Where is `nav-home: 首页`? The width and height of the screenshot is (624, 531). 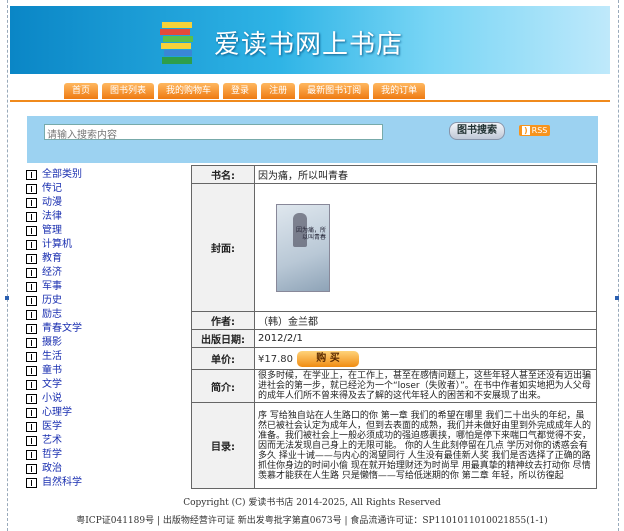
nav-home: 首页 is located at coordinates (81, 91).